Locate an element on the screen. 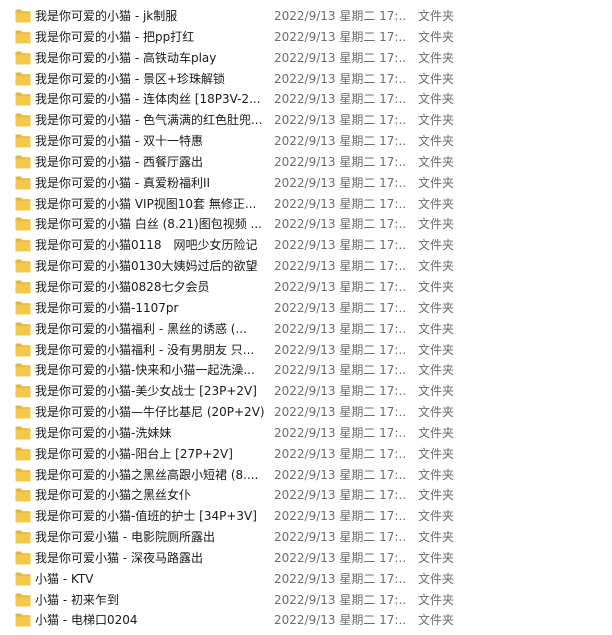 The width and height of the screenshot is (612, 635). folder-name: 我是你可爱的小猫-阳台上 [27P+2V] is located at coordinates (134, 453).